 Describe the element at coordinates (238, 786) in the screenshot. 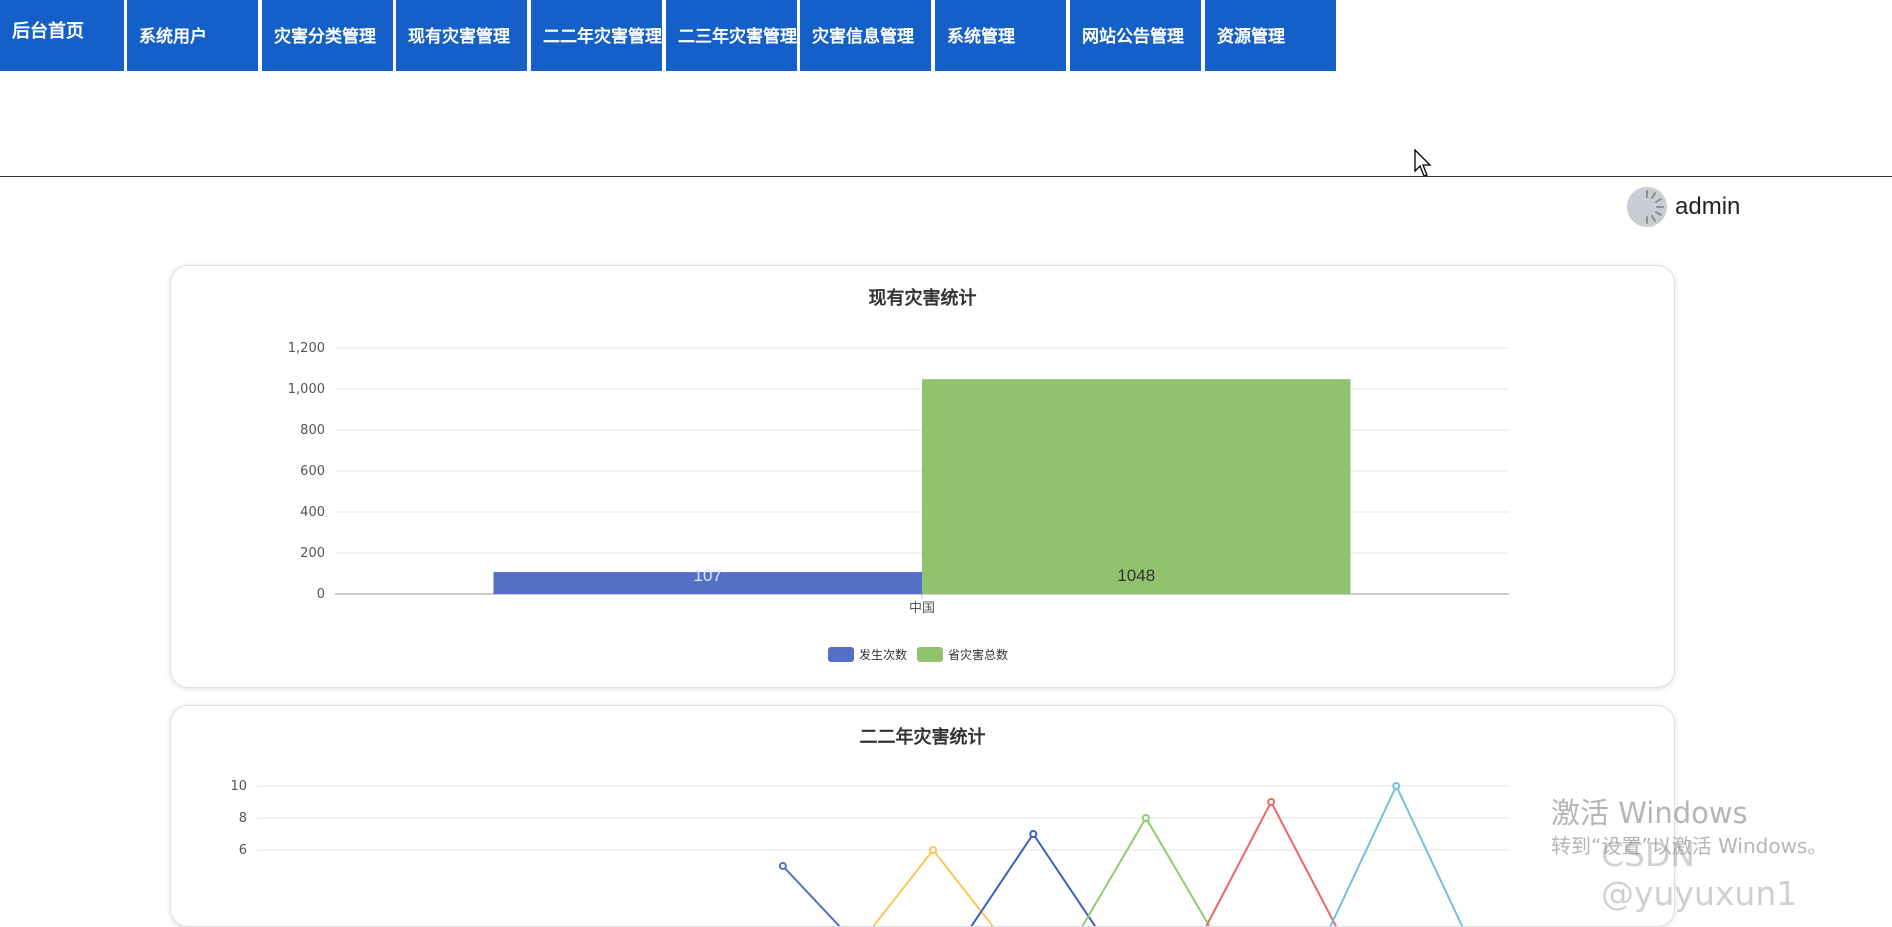

I see `y-tick-label: 10` at that location.